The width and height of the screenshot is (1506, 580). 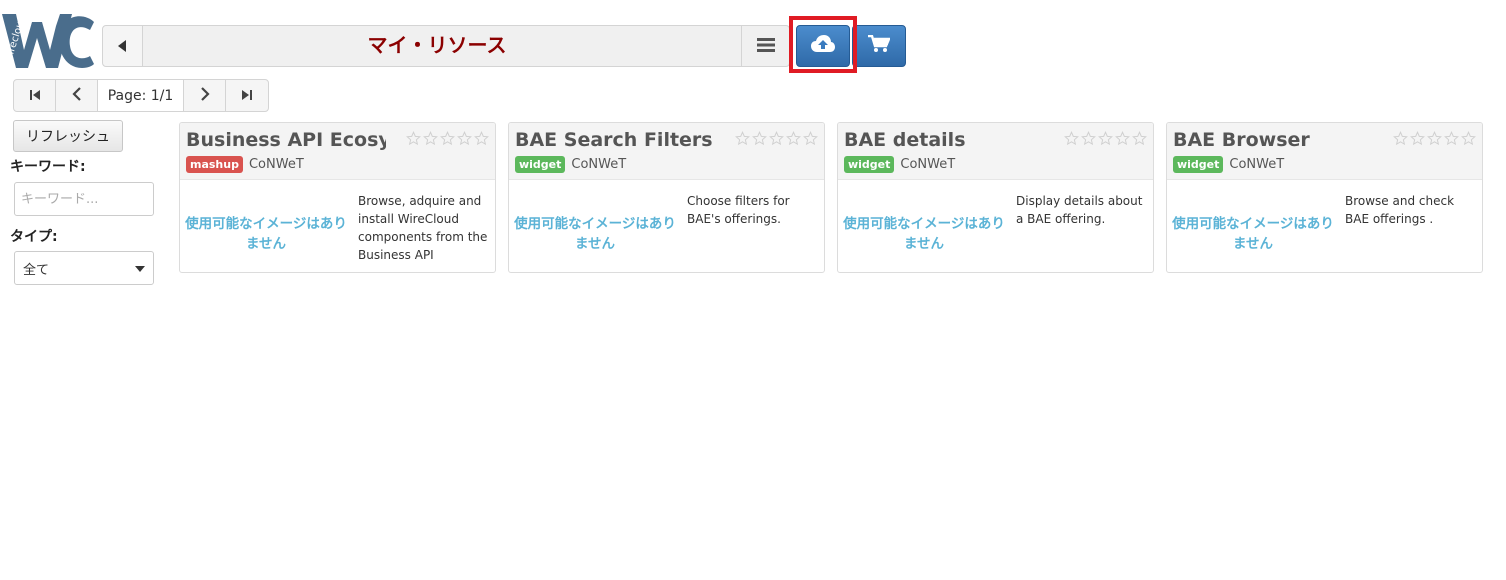 I want to click on caret-down-icon, so click(x=140, y=268).